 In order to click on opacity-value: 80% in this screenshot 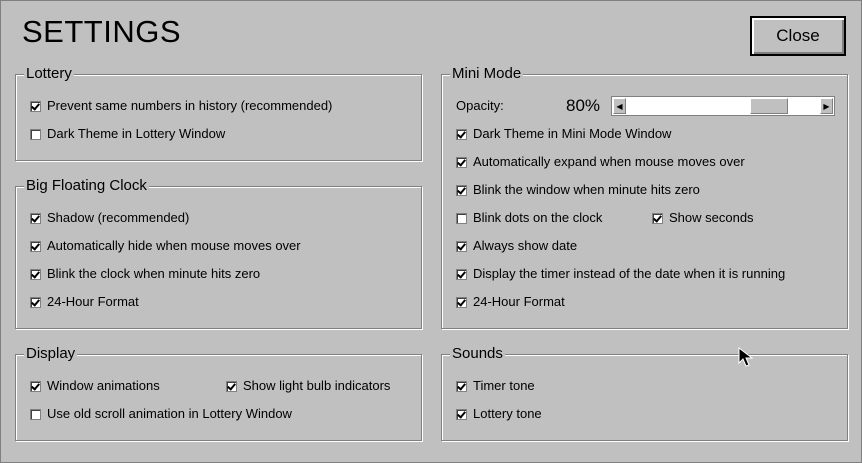, I will do `click(583, 105)`.